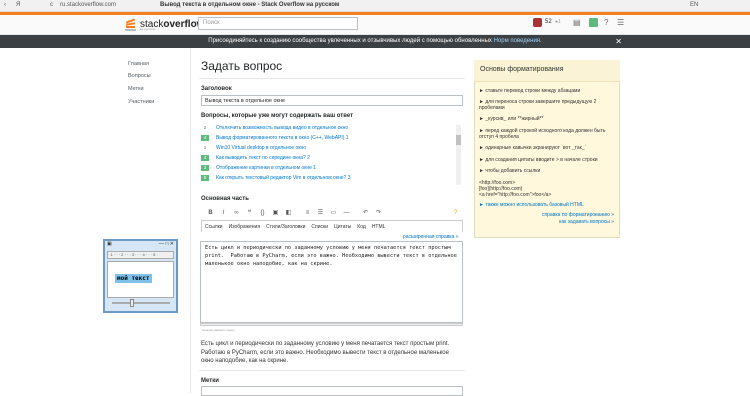 The image size is (750, 396). Describe the element at coordinates (332, 391) in the screenshot. I see `tags-input` at that location.